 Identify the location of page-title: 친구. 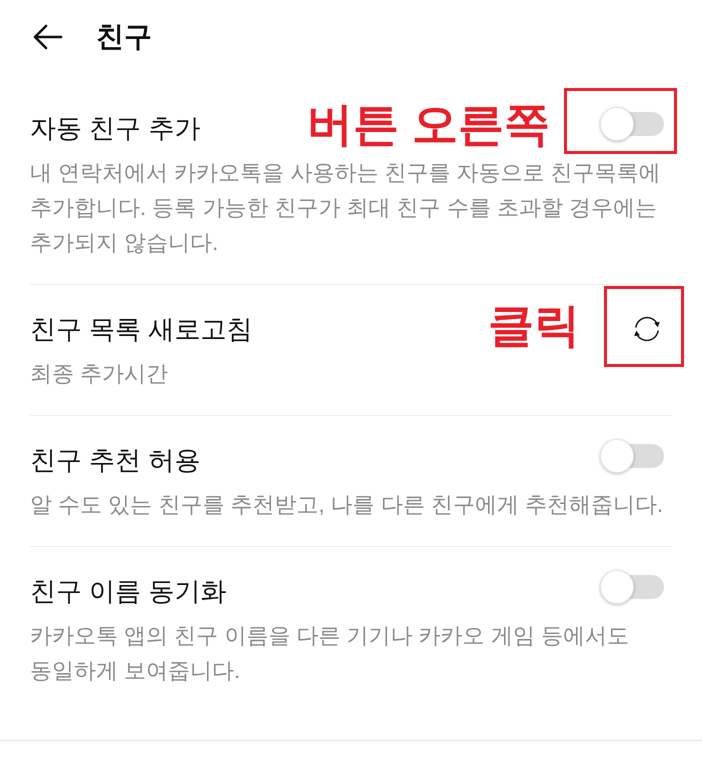
(124, 37).